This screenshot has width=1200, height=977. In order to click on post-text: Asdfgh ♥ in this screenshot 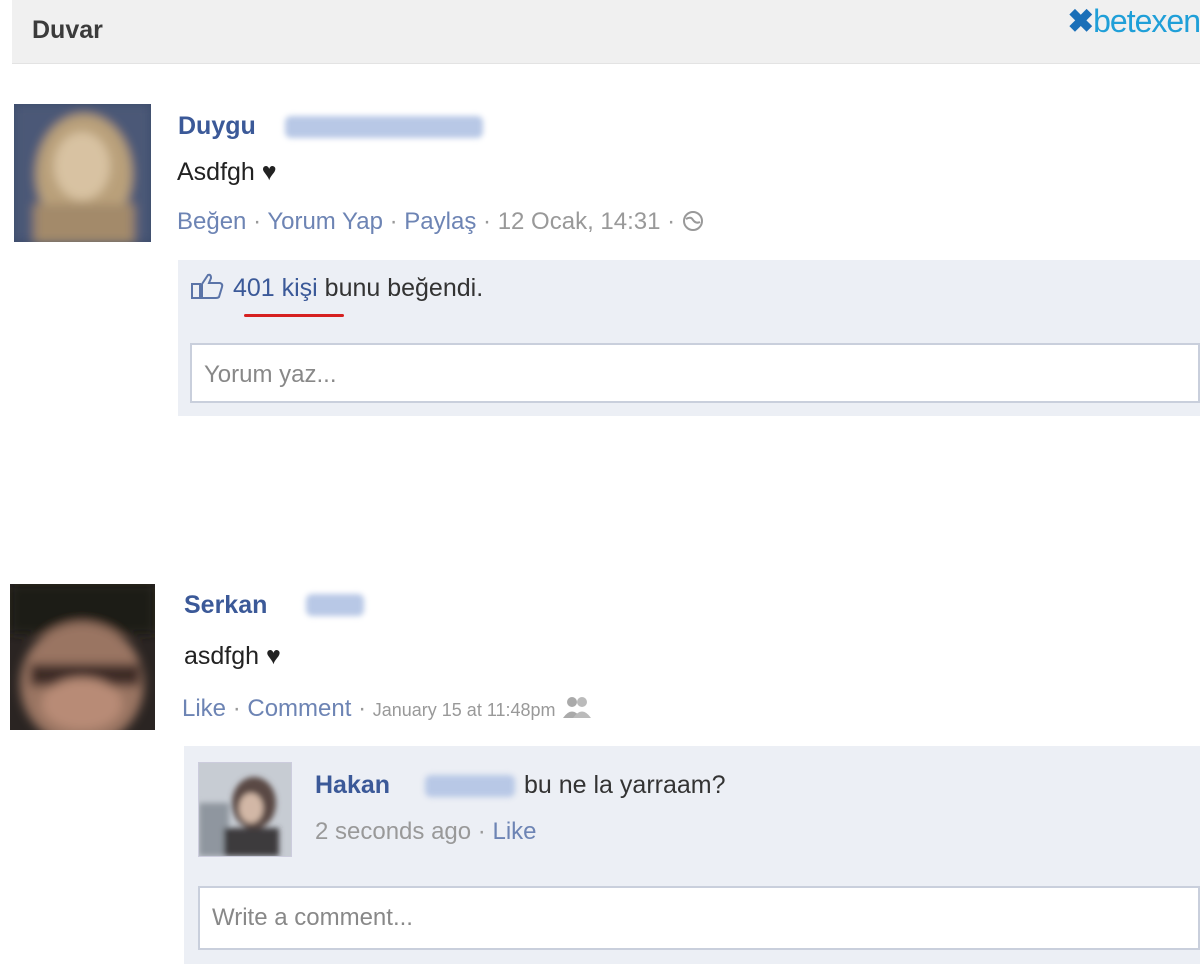, I will do `click(227, 172)`.